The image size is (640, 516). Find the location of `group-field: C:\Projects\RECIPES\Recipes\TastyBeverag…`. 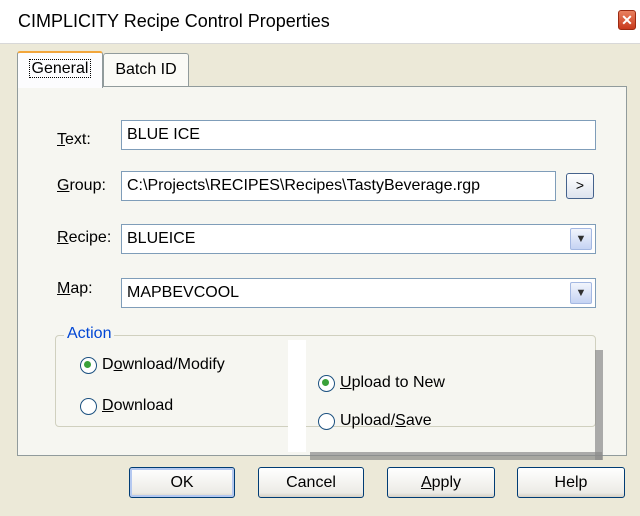

group-field: C:\Projects\RECIPES\Recipes\TastyBeverag… is located at coordinates (338, 186).